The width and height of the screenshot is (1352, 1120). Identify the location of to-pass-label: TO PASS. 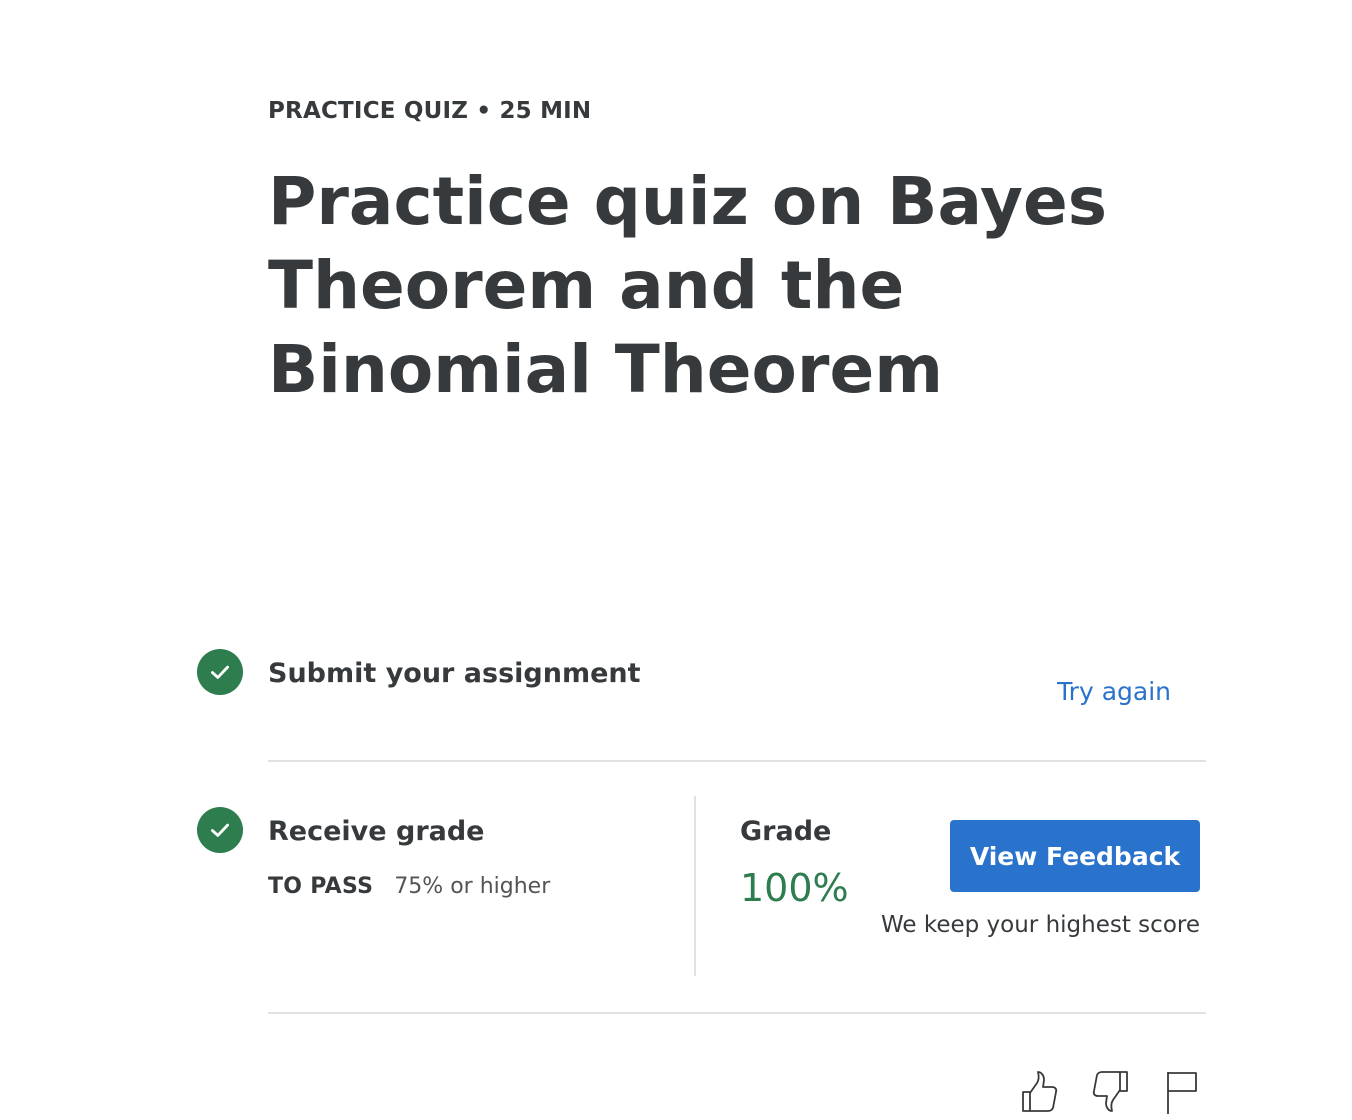
(321, 886).